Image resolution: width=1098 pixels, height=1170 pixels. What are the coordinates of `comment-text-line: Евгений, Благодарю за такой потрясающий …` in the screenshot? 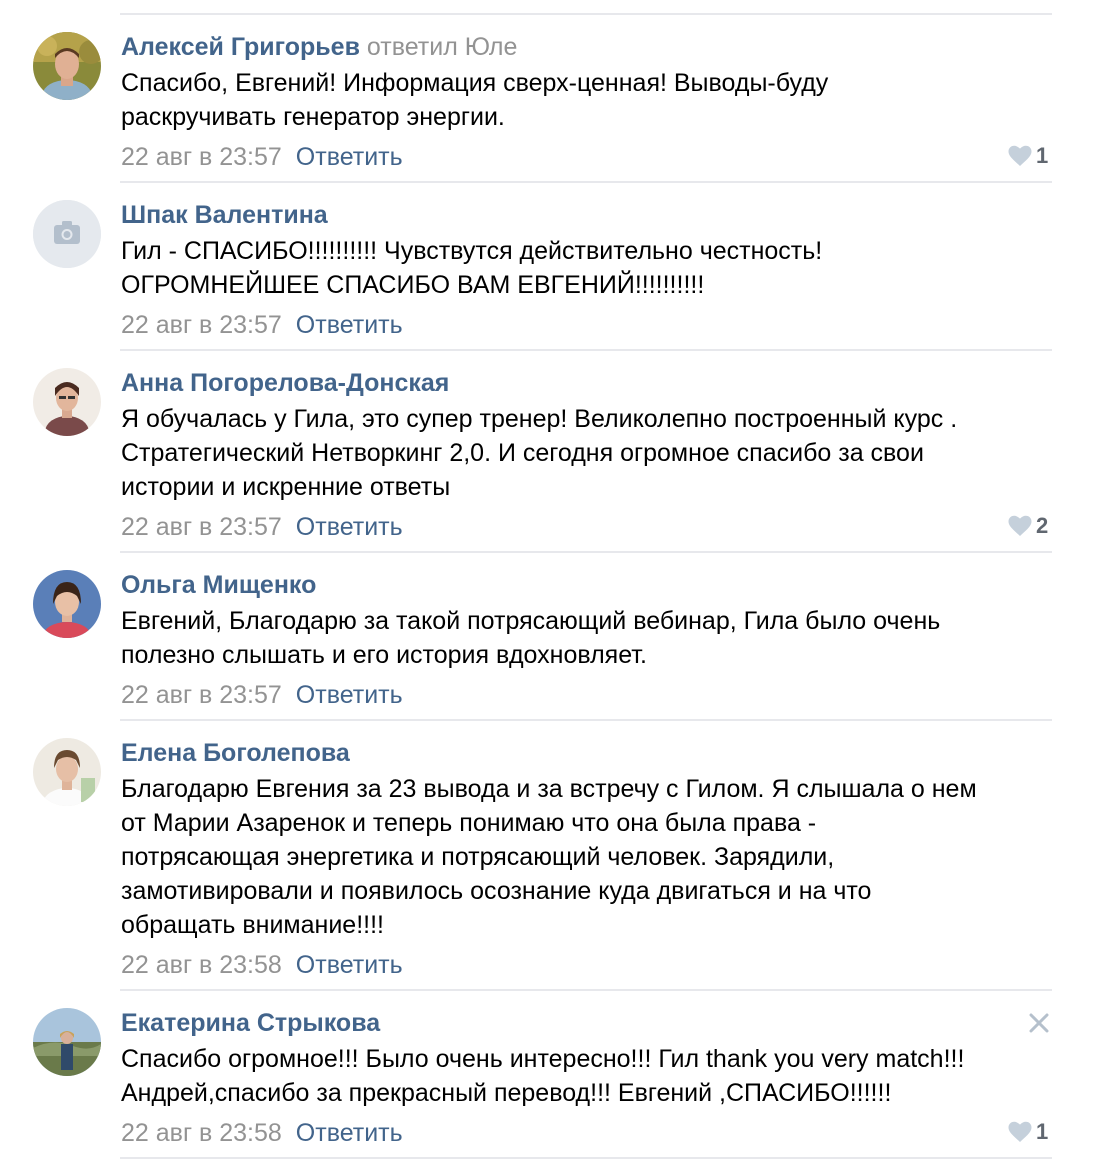 It's located at (531, 621).